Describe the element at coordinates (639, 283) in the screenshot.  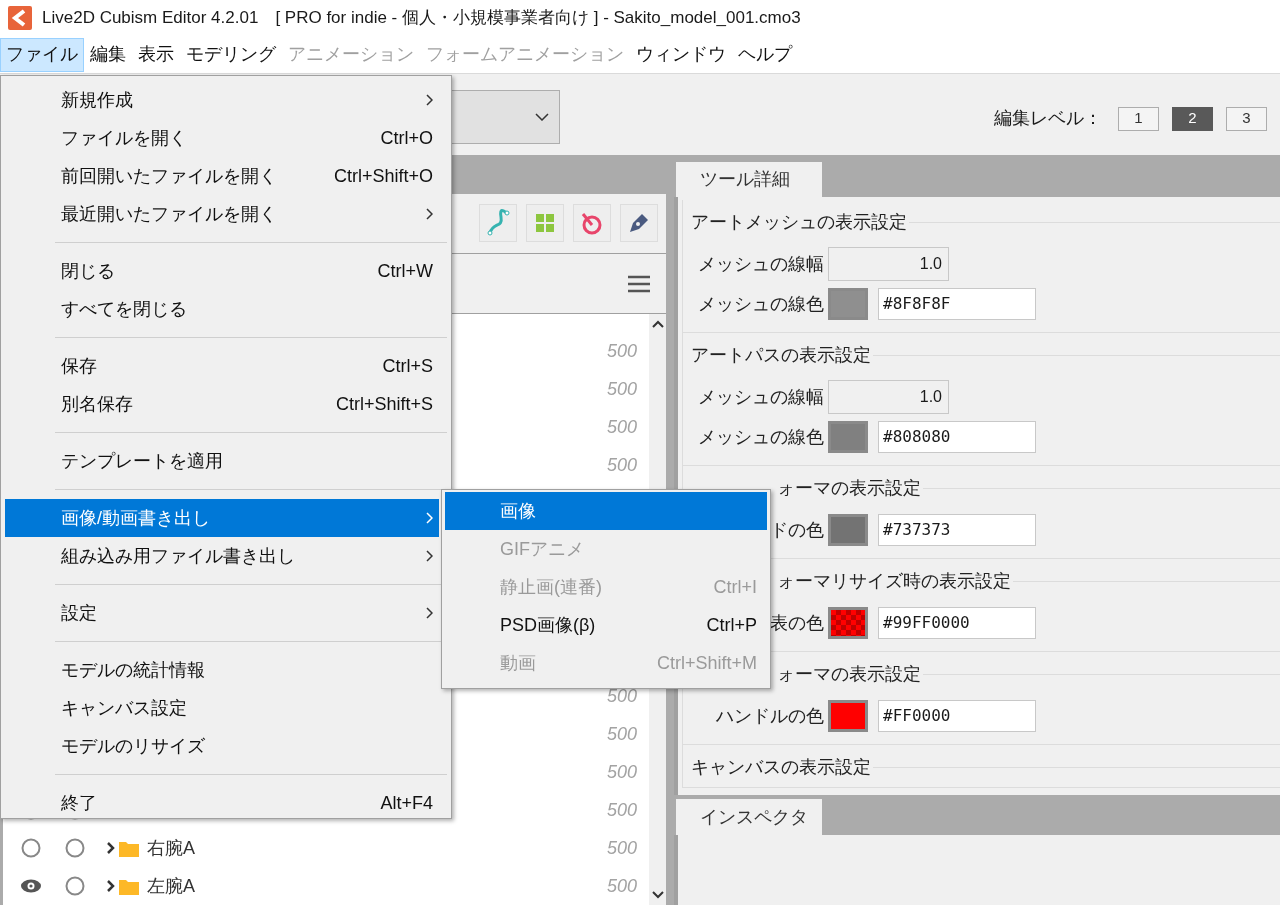
I see `menu-icon` at that location.